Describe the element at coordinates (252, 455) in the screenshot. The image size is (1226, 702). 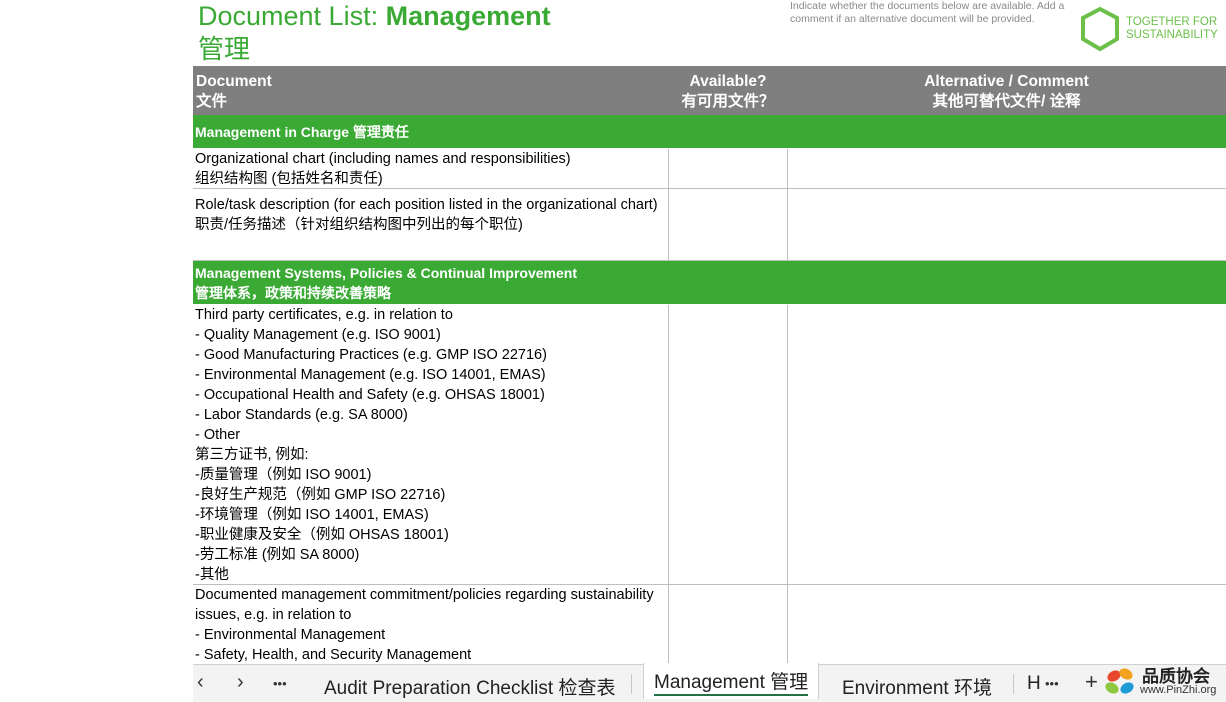
I see `cell-line: 第三方证书, 例如:` at that location.